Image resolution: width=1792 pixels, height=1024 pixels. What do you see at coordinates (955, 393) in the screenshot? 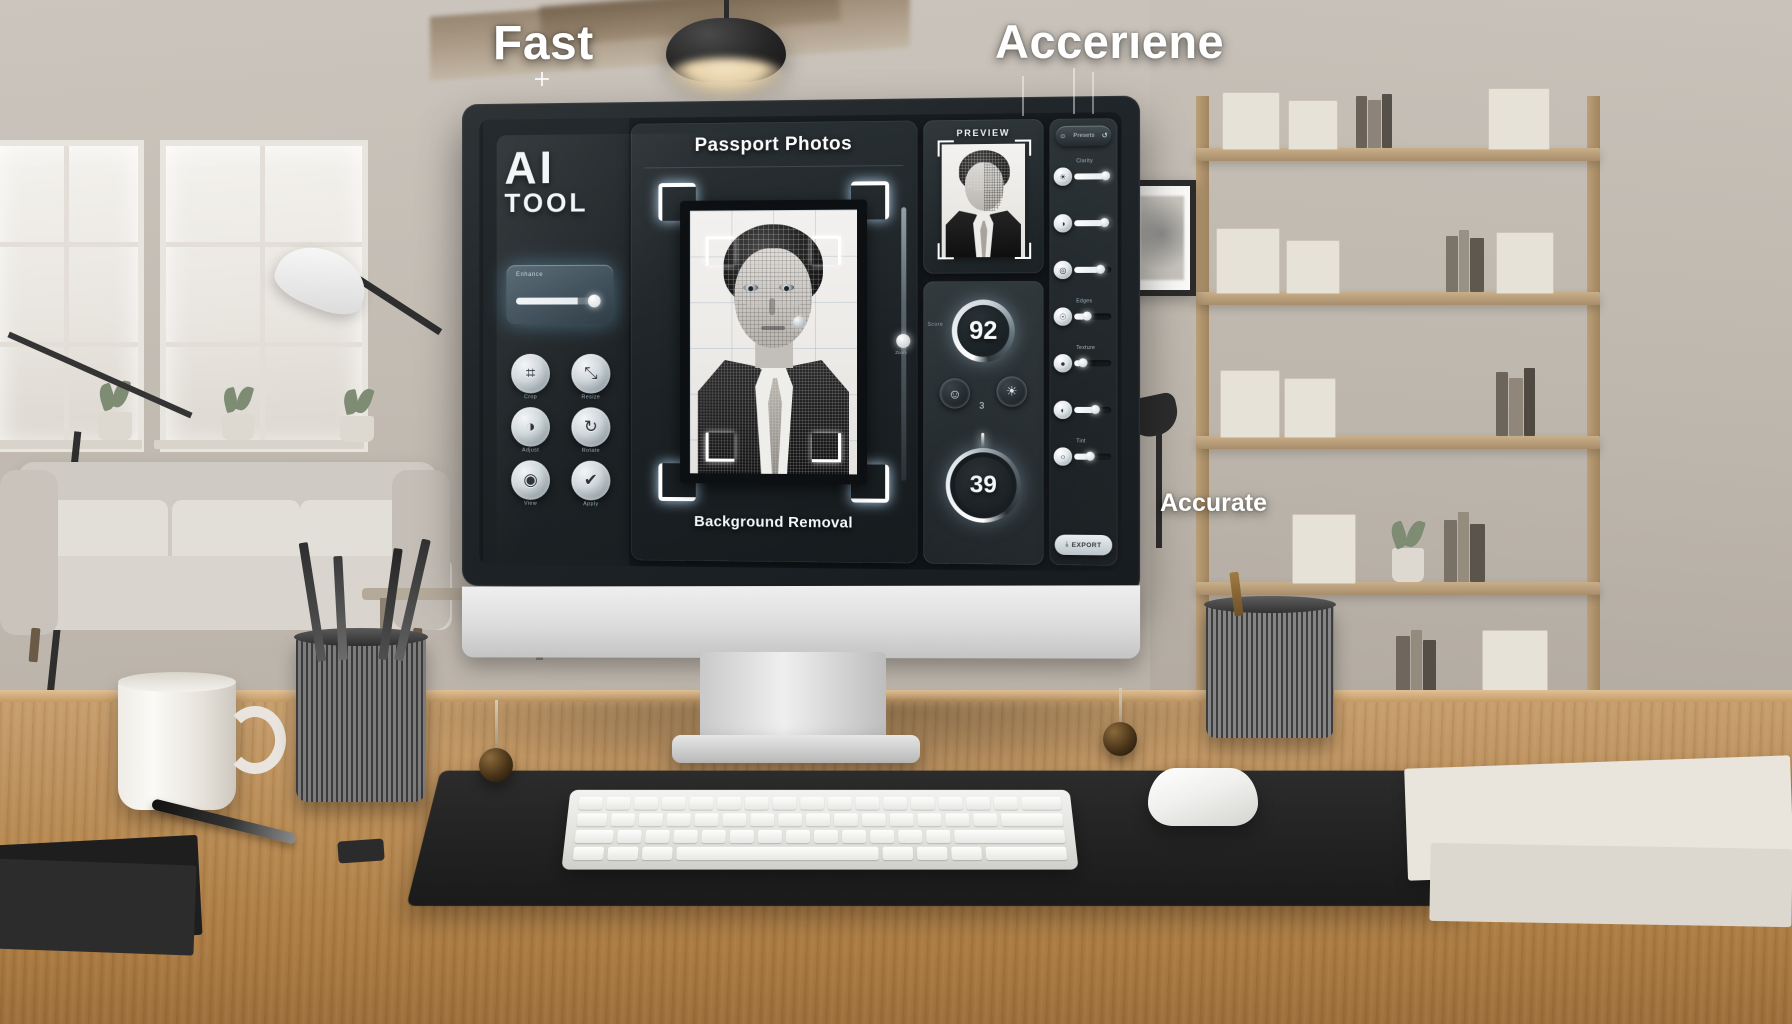
I see `face-detect-icon: ☺` at bounding box center [955, 393].